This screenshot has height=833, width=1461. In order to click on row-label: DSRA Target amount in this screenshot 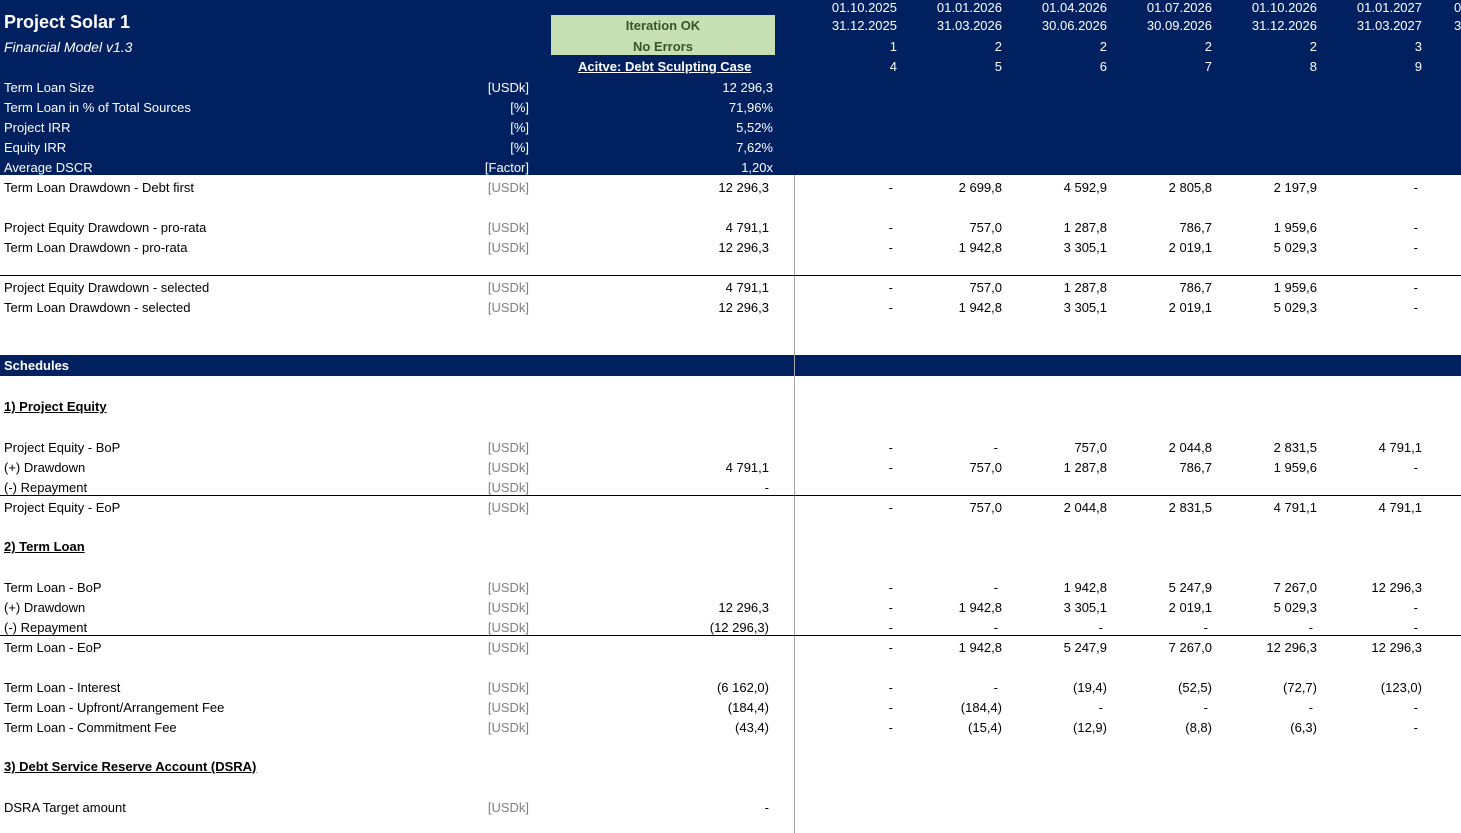, I will do `click(65, 807)`.